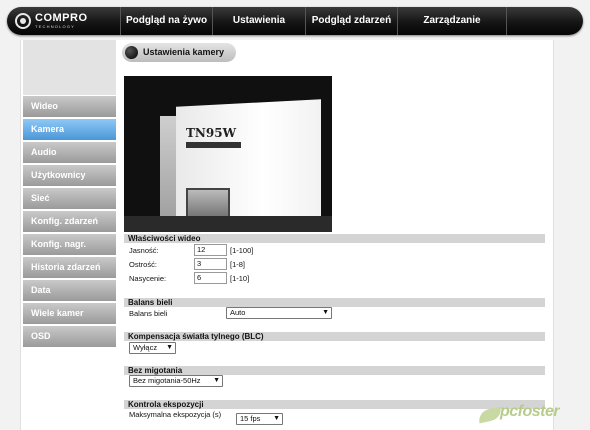 The height and width of the screenshot is (430, 590). Describe the element at coordinates (69, 152) in the screenshot. I see `sidebar-item-audio: Audio` at that location.